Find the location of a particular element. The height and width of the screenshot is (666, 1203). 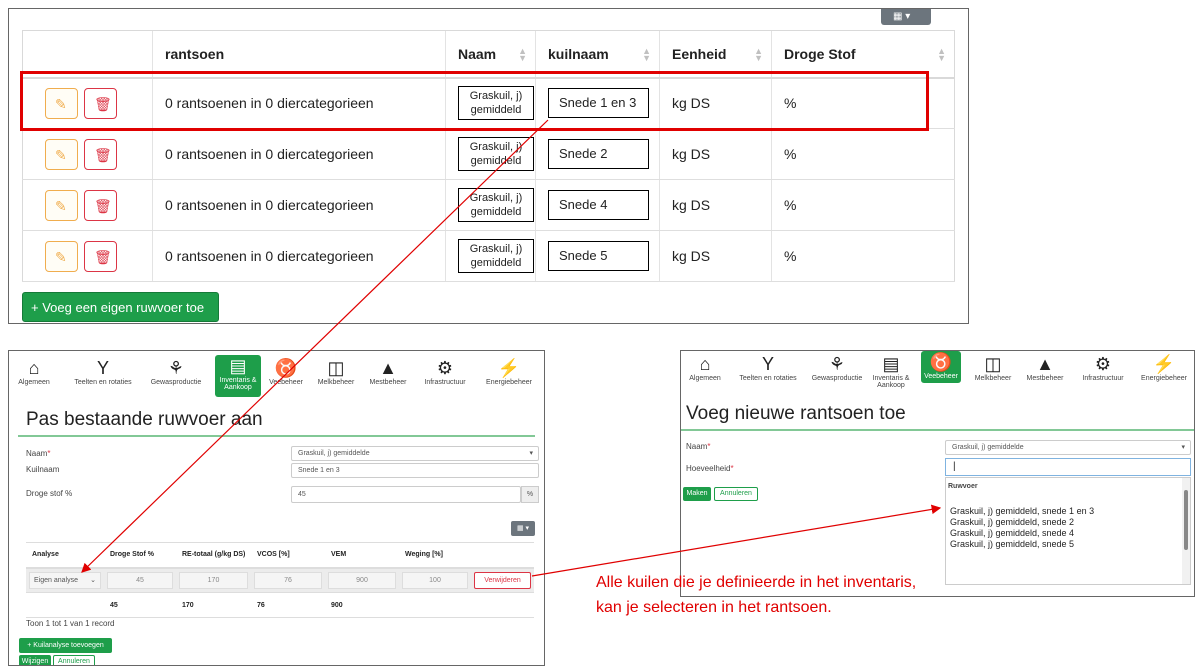

column-header-droge-stof: Droge Stof % is located at coordinates (140, 555).